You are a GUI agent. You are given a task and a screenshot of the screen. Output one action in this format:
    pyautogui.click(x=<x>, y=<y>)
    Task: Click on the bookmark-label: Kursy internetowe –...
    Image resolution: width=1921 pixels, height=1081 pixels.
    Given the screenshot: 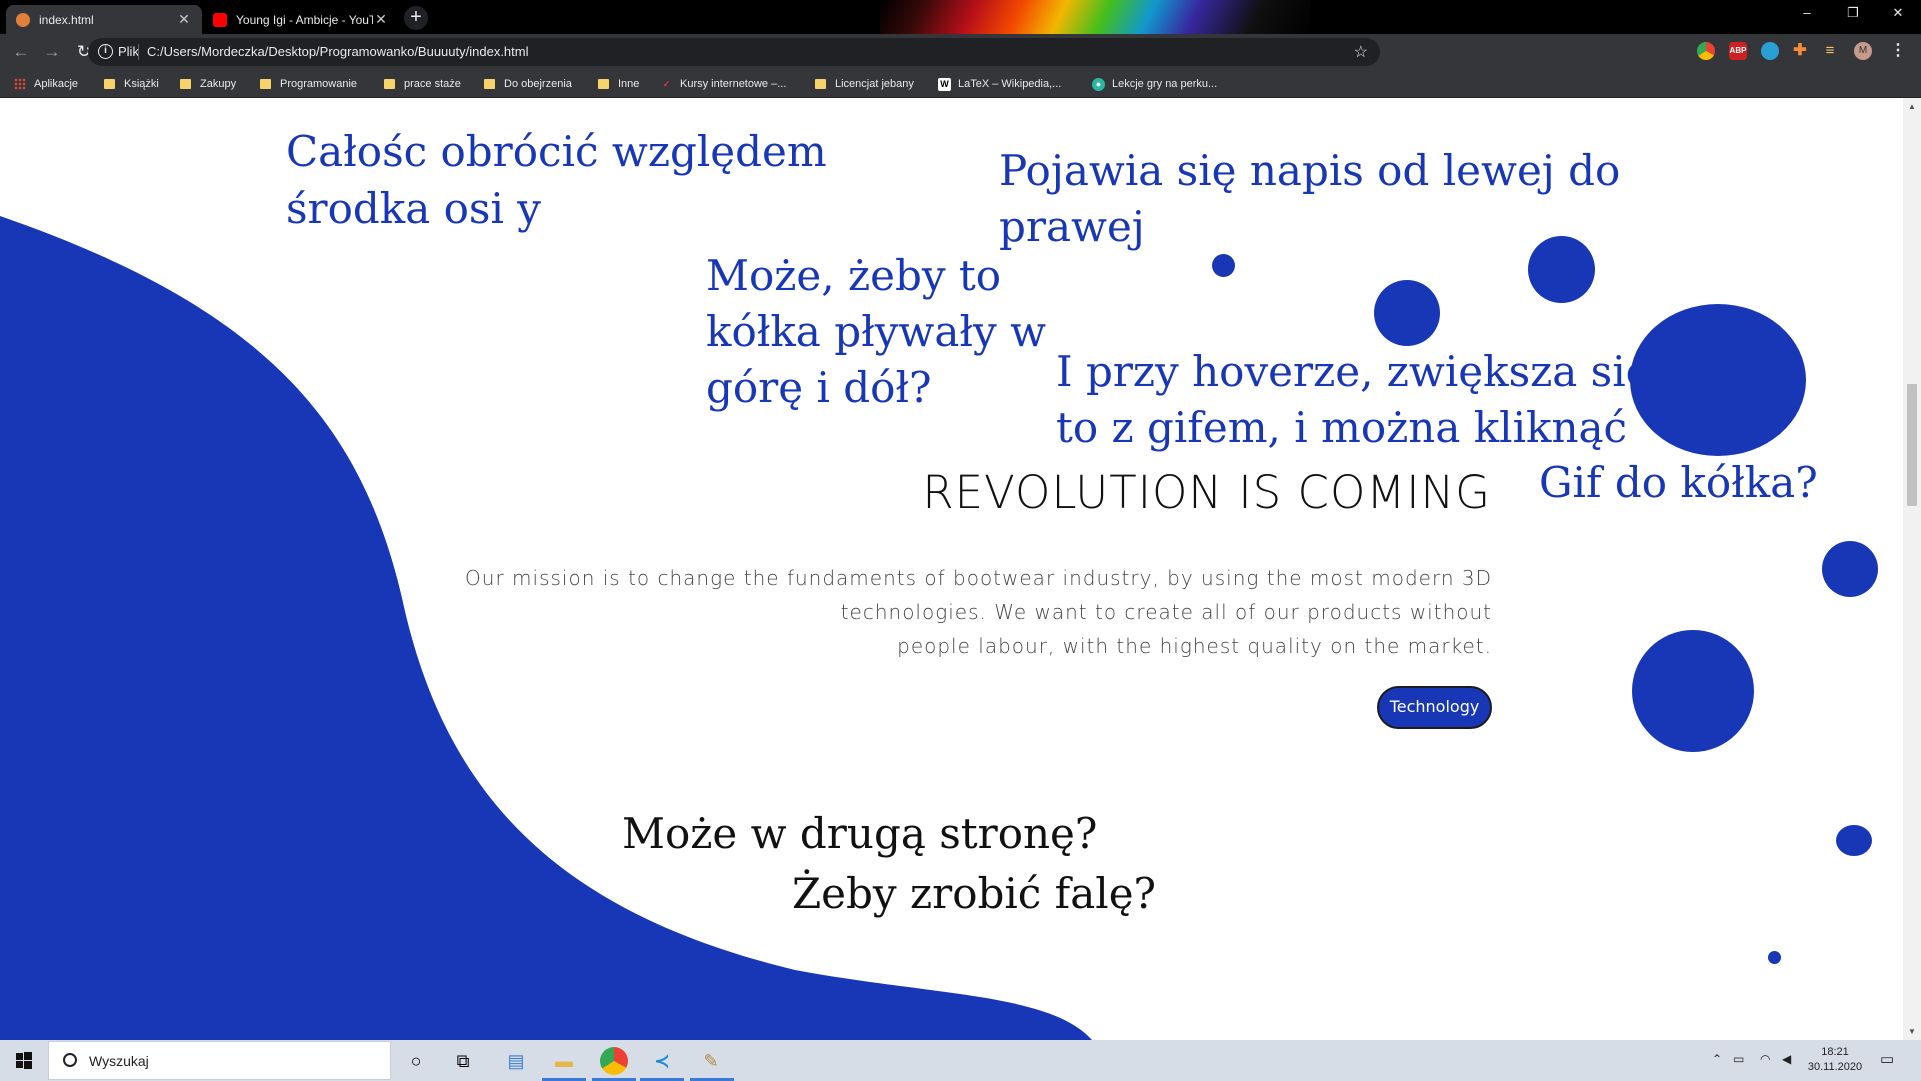 What is the action you would take?
    pyautogui.click(x=733, y=84)
    